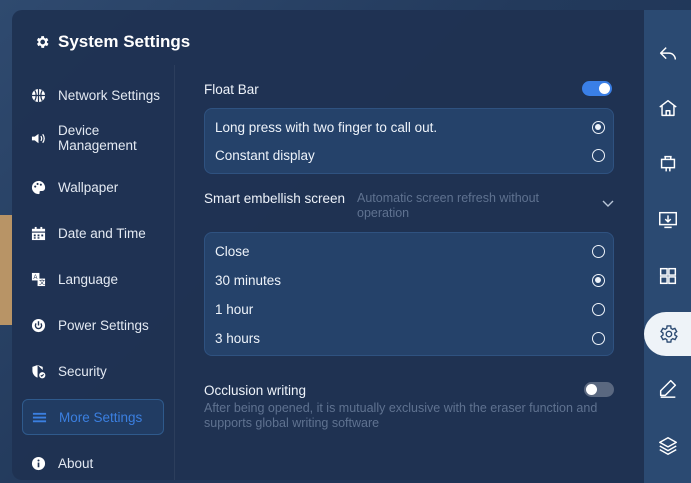 The image size is (691, 483). Describe the element at coordinates (265, 155) in the screenshot. I see `option-label: Constant display` at that location.